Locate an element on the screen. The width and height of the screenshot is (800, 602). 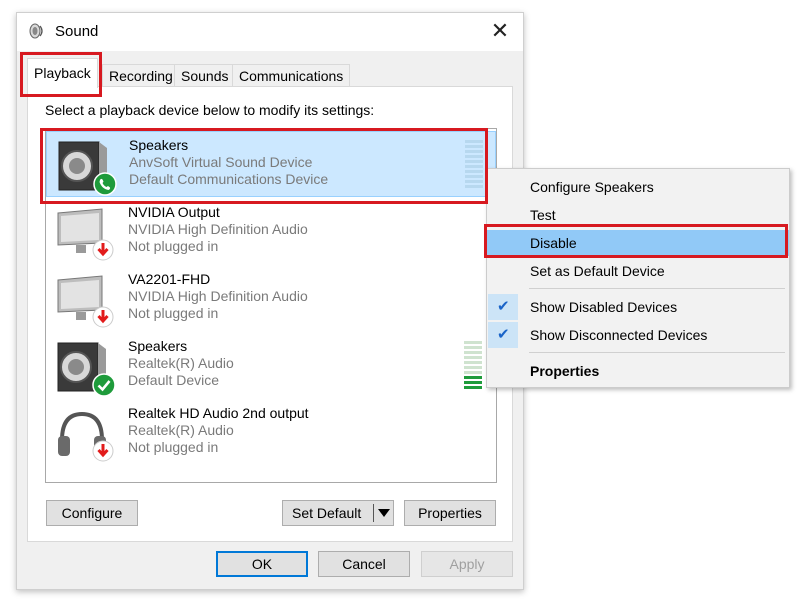
menu-item-show-disabled-devices: ✔ Show Disabled Devices is located at coordinates (638, 307).